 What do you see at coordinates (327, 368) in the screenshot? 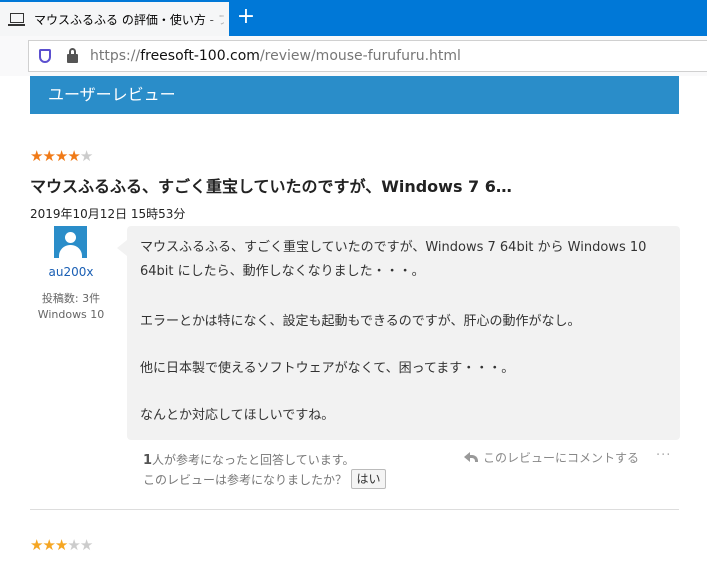
I see `review-paragraph: 他に日本製で使えるソフトウェアがなくて、困ってます・・・。` at bounding box center [327, 368].